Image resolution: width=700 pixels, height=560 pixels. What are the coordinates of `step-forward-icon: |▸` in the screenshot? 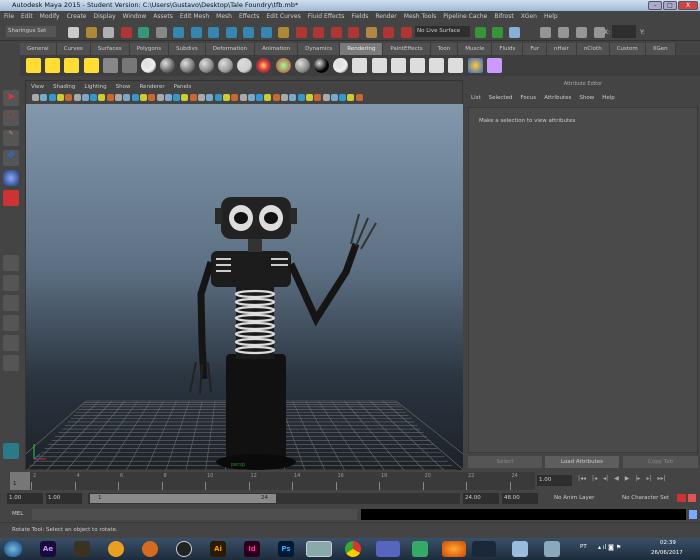 It's located at (637, 478).